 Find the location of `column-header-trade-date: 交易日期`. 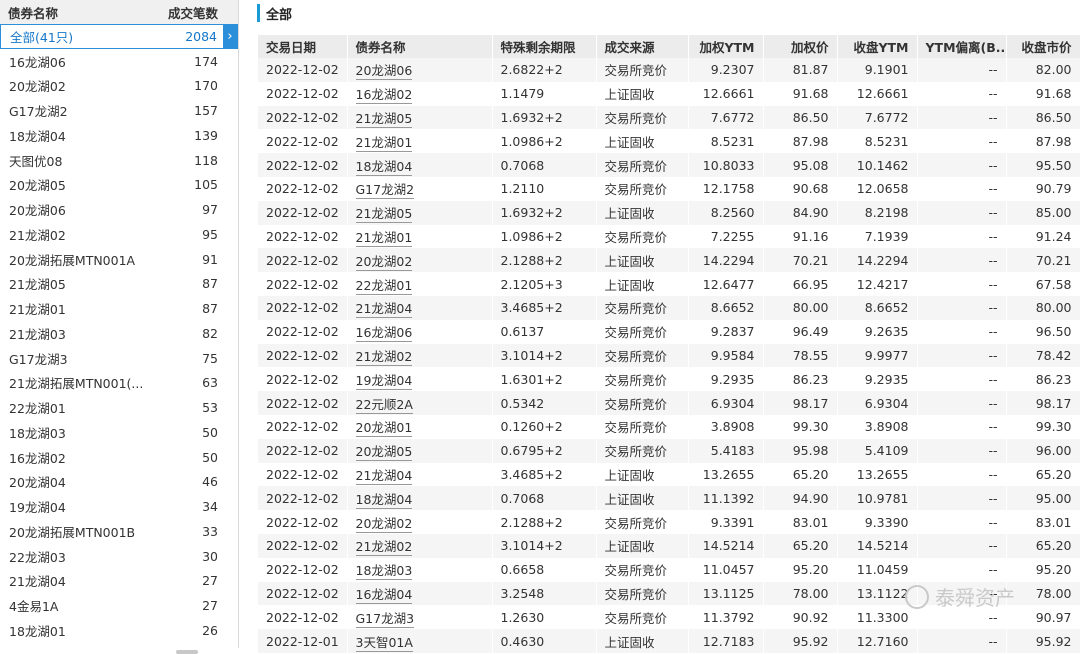

column-header-trade-date: 交易日期 is located at coordinates (303, 46).